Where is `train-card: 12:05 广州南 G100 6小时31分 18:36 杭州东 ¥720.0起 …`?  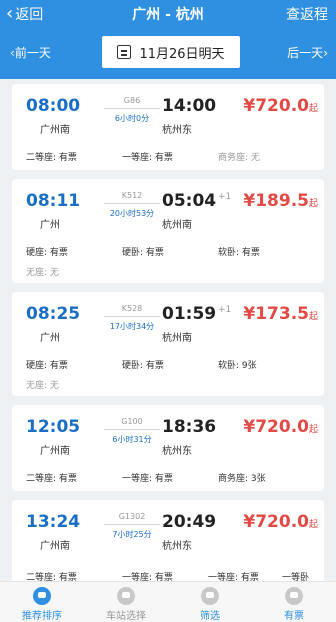
train-card: 12:05 广州南 G100 6小时31分 18:36 杭州东 ¥720.0起 … is located at coordinates (168, 448).